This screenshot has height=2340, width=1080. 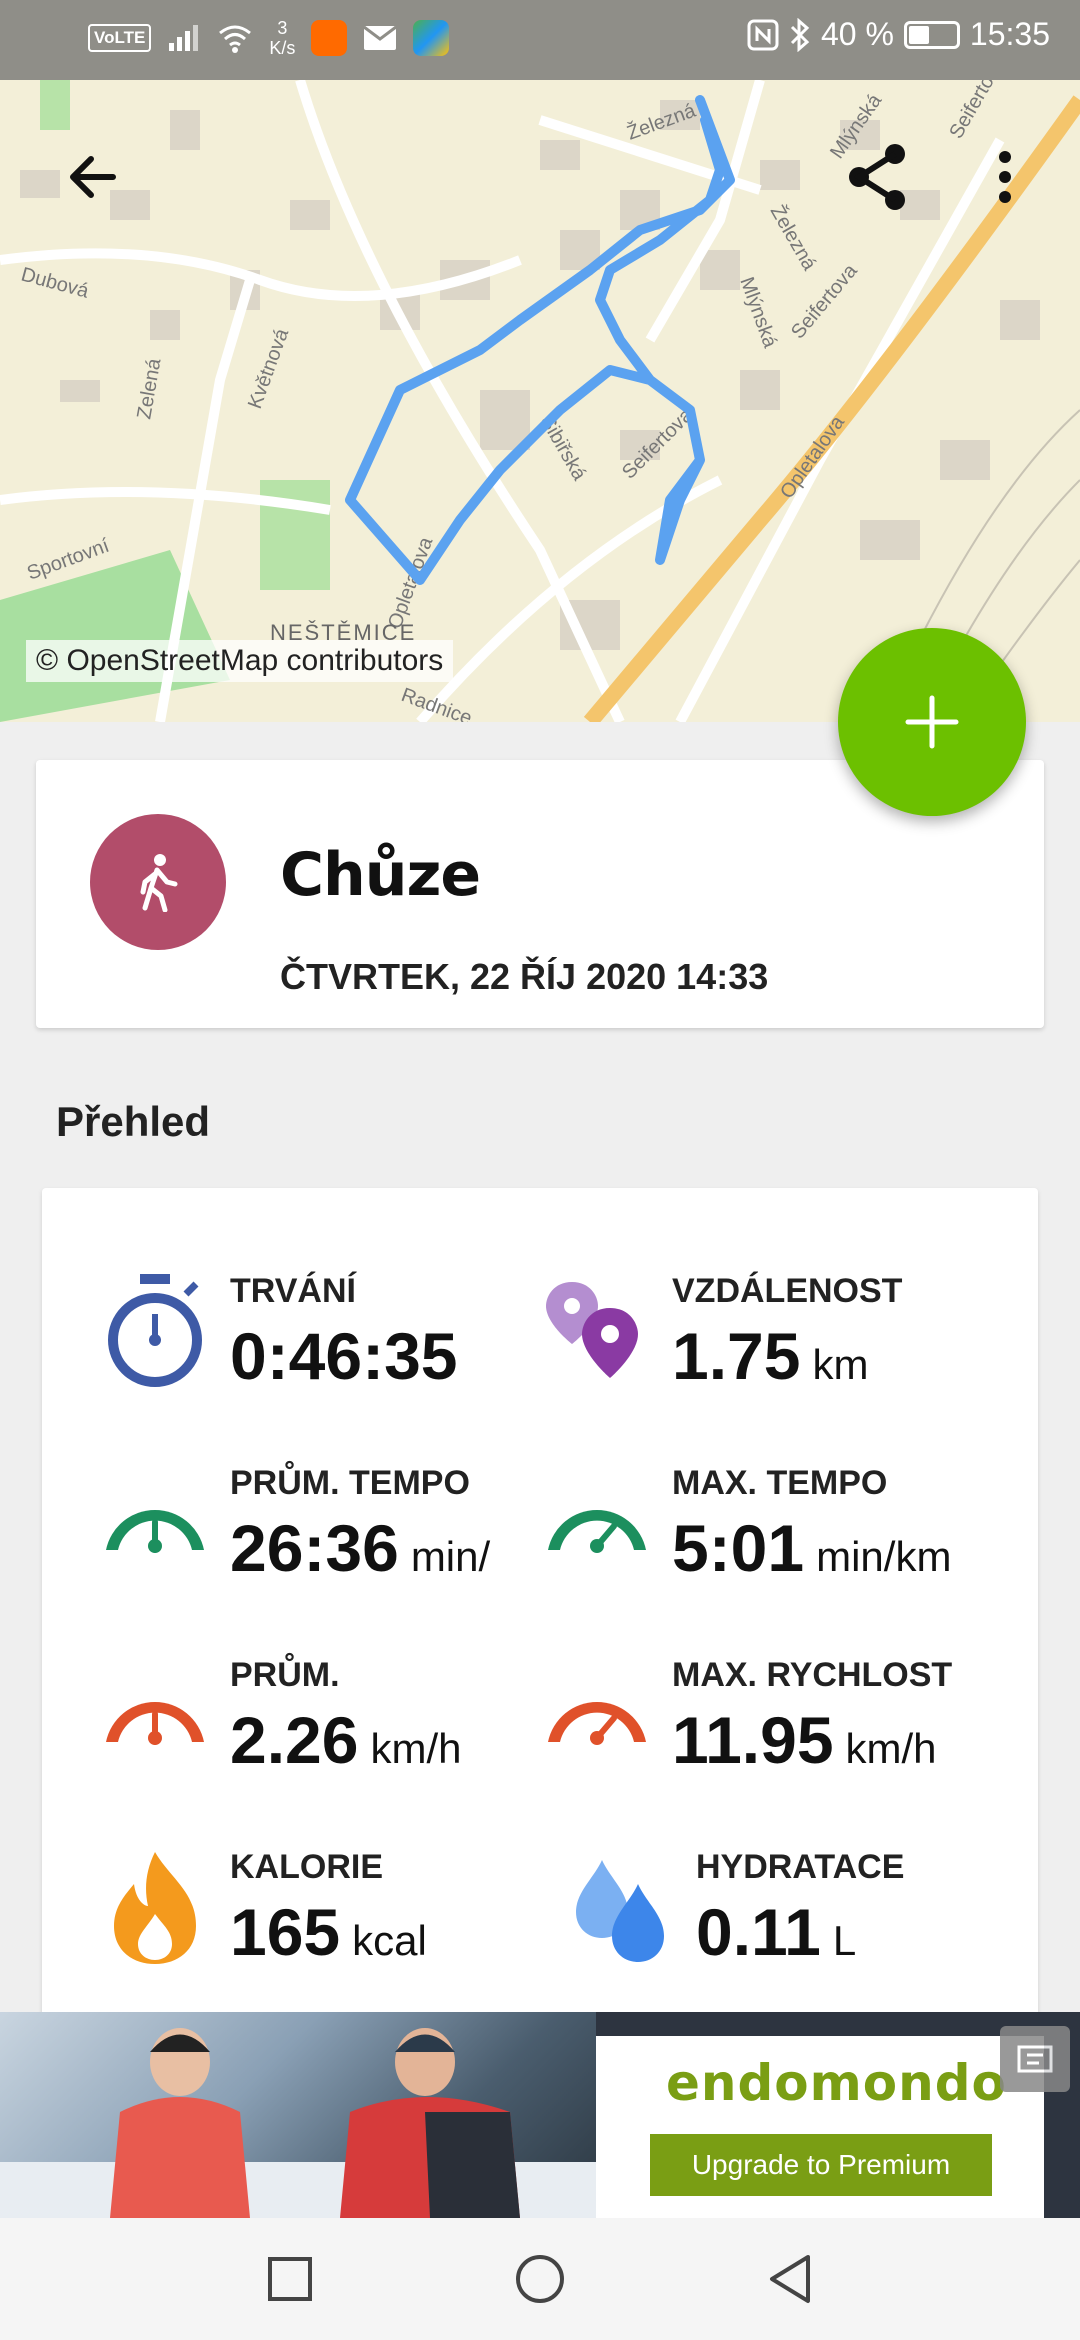 What do you see at coordinates (120, 38) in the screenshot?
I see `volte-indicator: VoLTE` at bounding box center [120, 38].